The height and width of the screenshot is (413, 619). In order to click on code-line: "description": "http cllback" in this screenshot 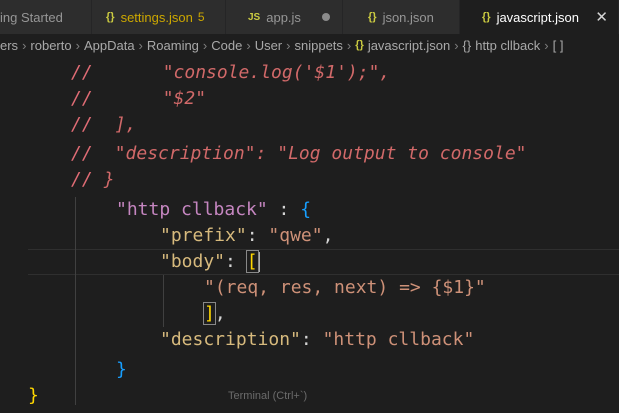, I will do `click(317, 339)`.